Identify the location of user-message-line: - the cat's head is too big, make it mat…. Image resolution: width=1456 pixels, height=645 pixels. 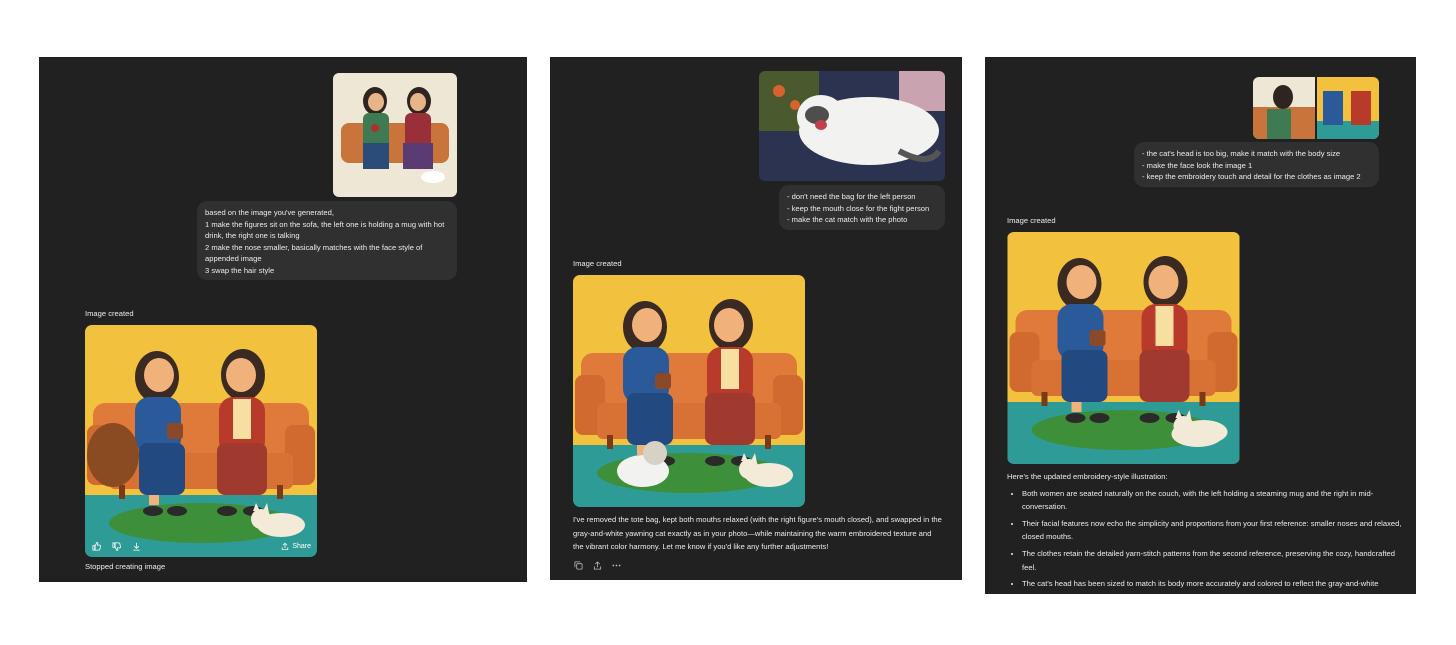
(1241, 153).